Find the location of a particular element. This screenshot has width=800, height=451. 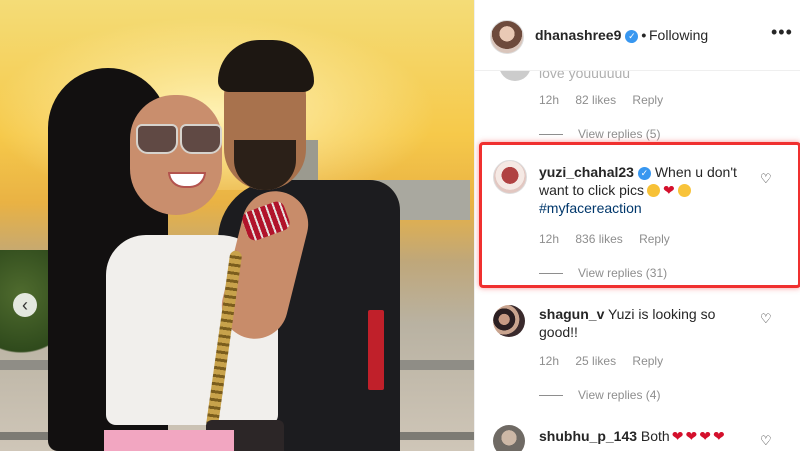

comment-likes: 82 likes is located at coordinates (595, 100).